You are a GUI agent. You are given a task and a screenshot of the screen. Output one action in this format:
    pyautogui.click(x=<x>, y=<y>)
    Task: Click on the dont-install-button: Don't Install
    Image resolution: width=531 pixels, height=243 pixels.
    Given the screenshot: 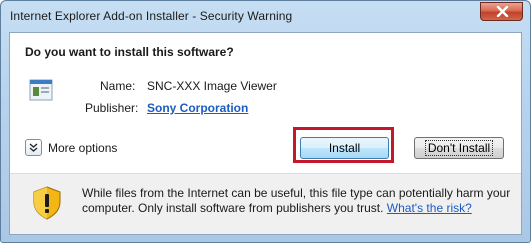 What is the action you would take?
    pyautogui.click(x=459, y=148)
    